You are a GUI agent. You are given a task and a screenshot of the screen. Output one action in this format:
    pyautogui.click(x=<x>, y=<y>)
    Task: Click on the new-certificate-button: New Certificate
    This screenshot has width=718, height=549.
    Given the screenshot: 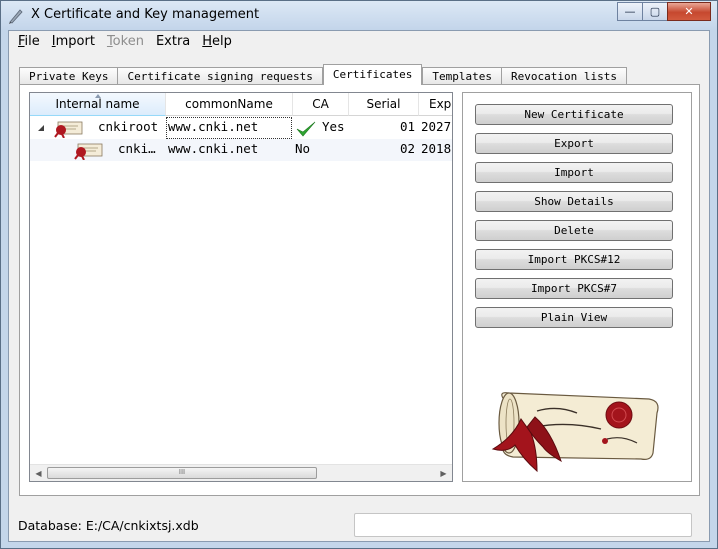 What is the action you would take?
    pyautogui.click(x=574, y=114)
    